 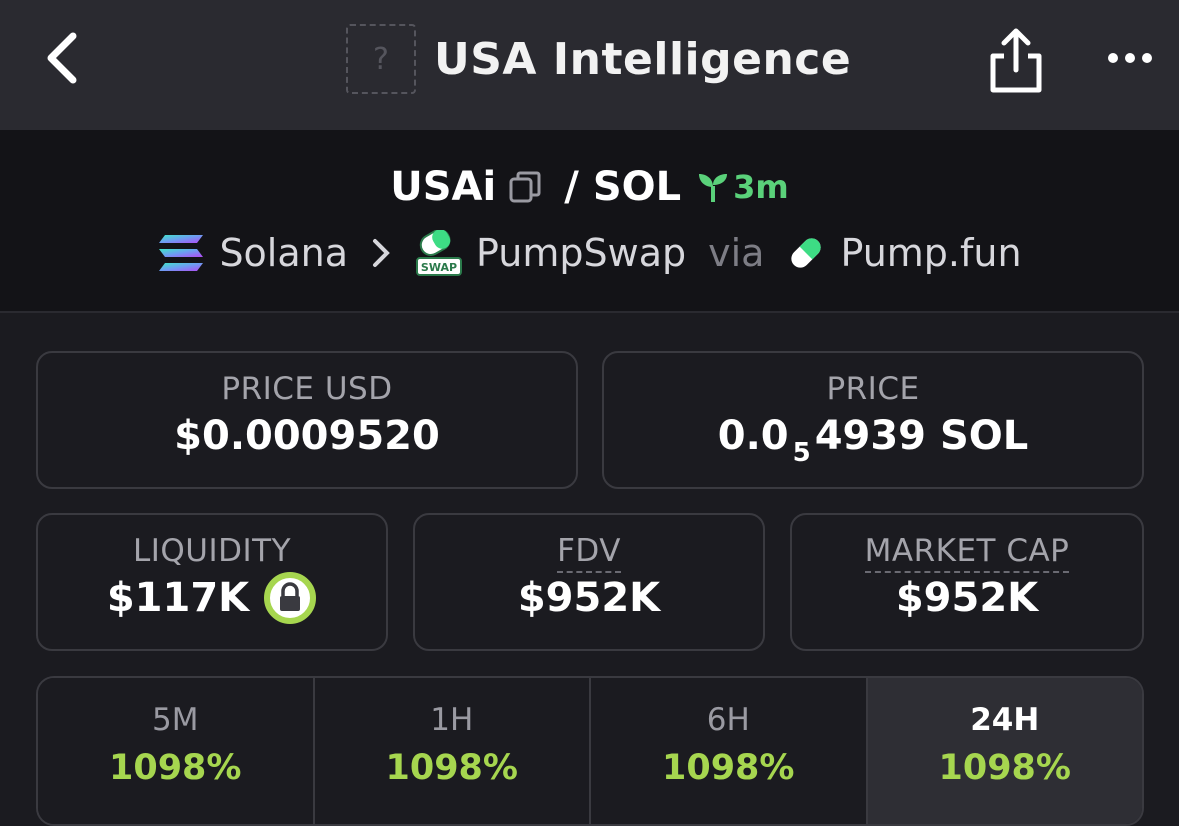 I want to click on chain-link: Solana, so click(x=252, y=253).